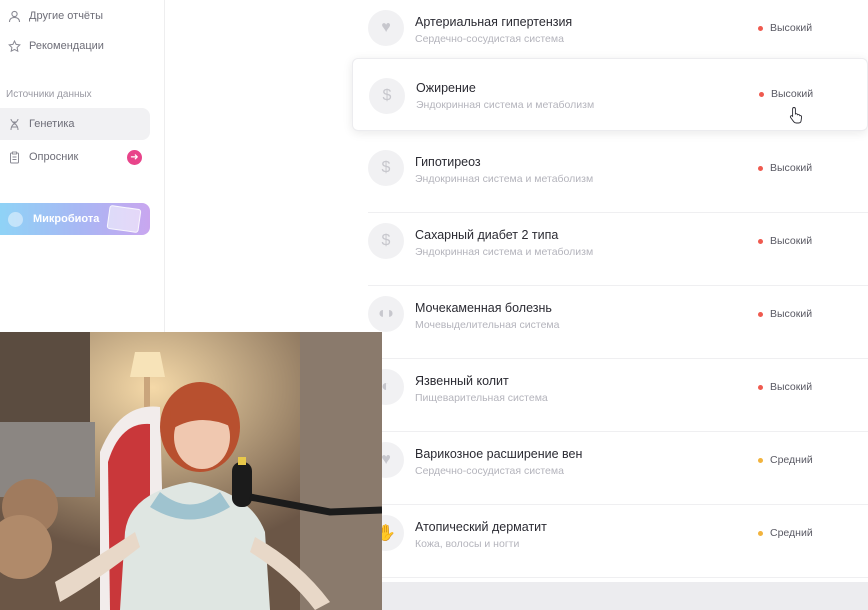 The height and width of the screenshot is (610, 868). What do you see at coordinates (66, 219) in the screenshot?
I see `microbiota-label: Микробиота` at bounding box center [66, 219].